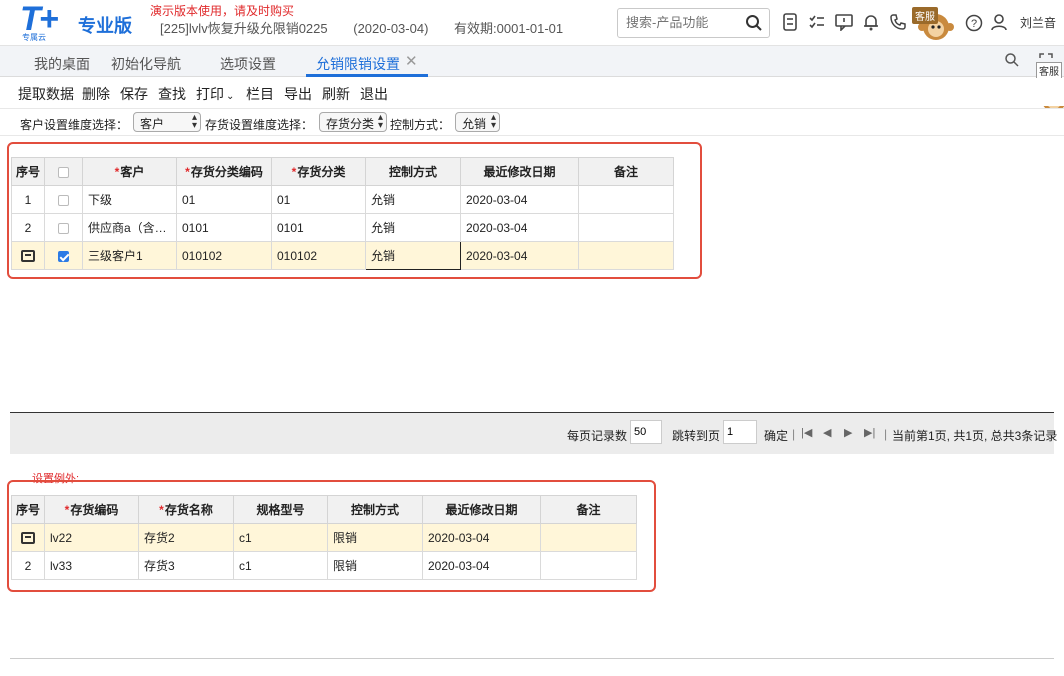 This screenshot has width=1064, height=676. What do you see at coordinates (973, 22) in the screenshot?
I see `help-icon: ?` at bounding box center [973, 22].